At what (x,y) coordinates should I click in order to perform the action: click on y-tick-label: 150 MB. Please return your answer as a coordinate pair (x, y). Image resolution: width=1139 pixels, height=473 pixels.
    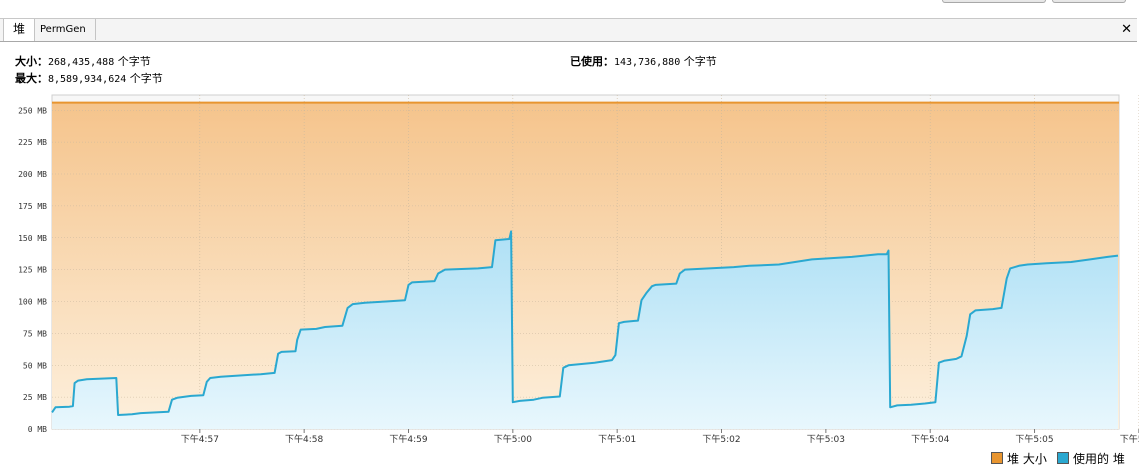
    Looking at the image, I should click on (32, 238).